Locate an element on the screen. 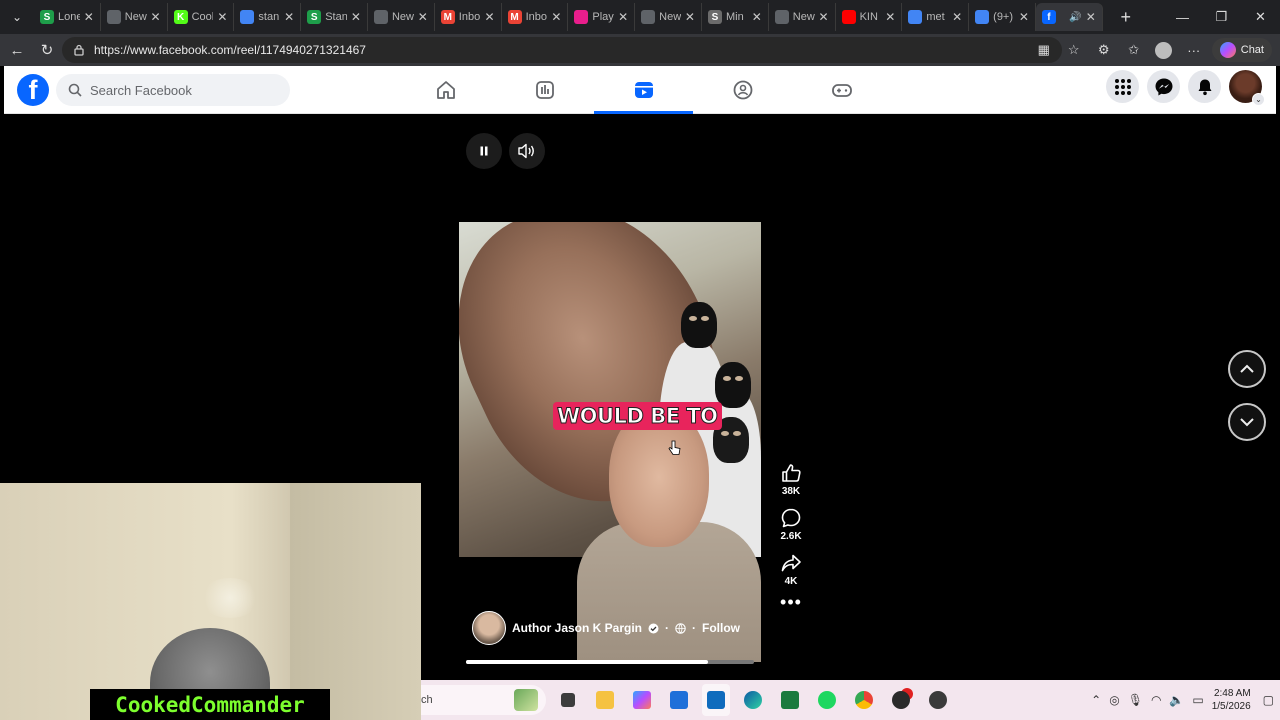 This screenshot has height=720, width=1280. tab-audio-icon: 🔊 is located at coordinates (1075, 17).